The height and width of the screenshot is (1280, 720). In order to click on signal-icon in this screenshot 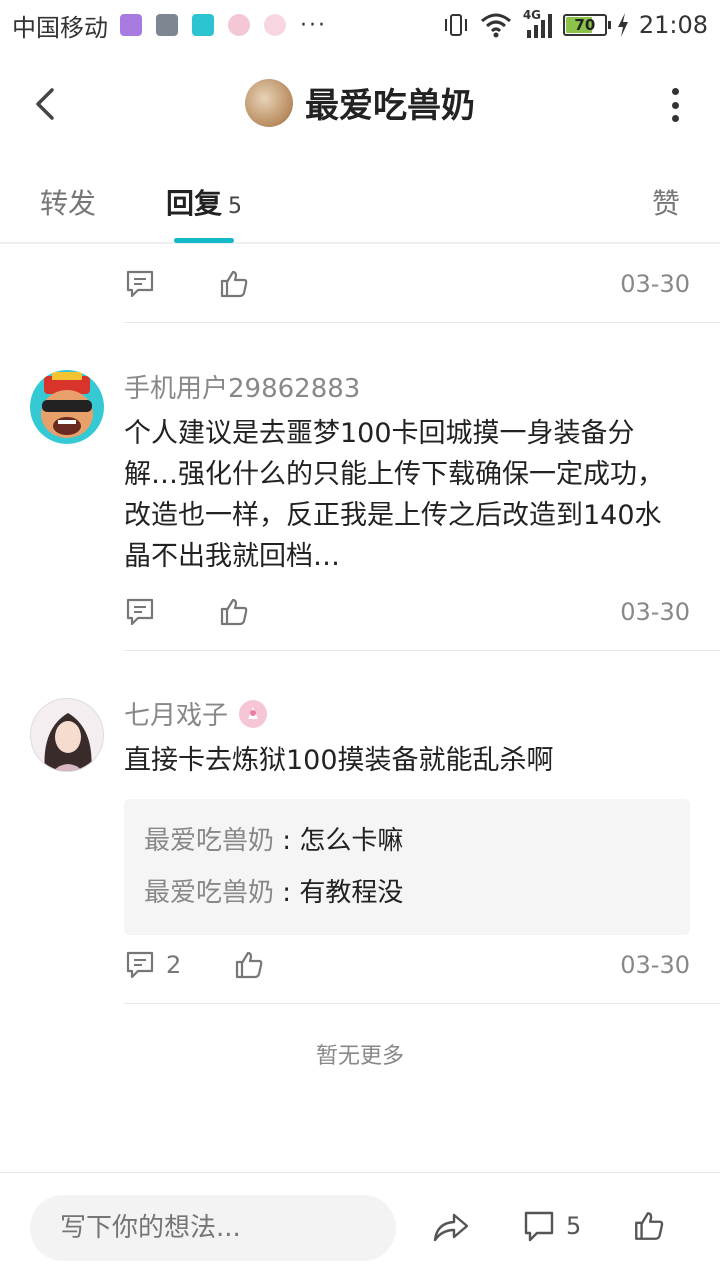, I will do `click(539, 26)`.